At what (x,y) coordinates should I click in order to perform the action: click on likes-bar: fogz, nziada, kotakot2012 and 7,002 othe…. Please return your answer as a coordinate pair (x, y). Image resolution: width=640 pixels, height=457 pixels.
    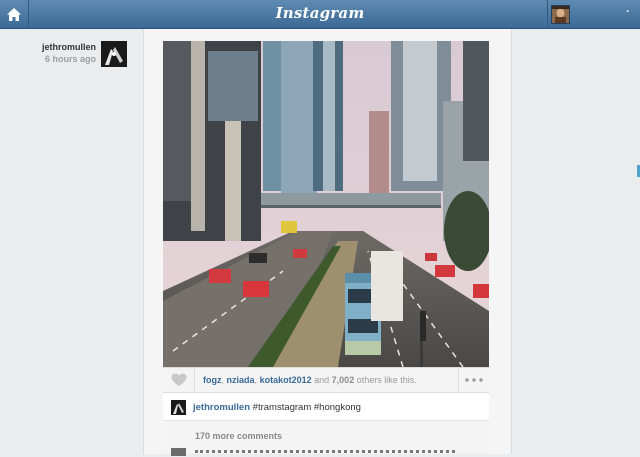
    Looking at the image, I should click on (326, 380).